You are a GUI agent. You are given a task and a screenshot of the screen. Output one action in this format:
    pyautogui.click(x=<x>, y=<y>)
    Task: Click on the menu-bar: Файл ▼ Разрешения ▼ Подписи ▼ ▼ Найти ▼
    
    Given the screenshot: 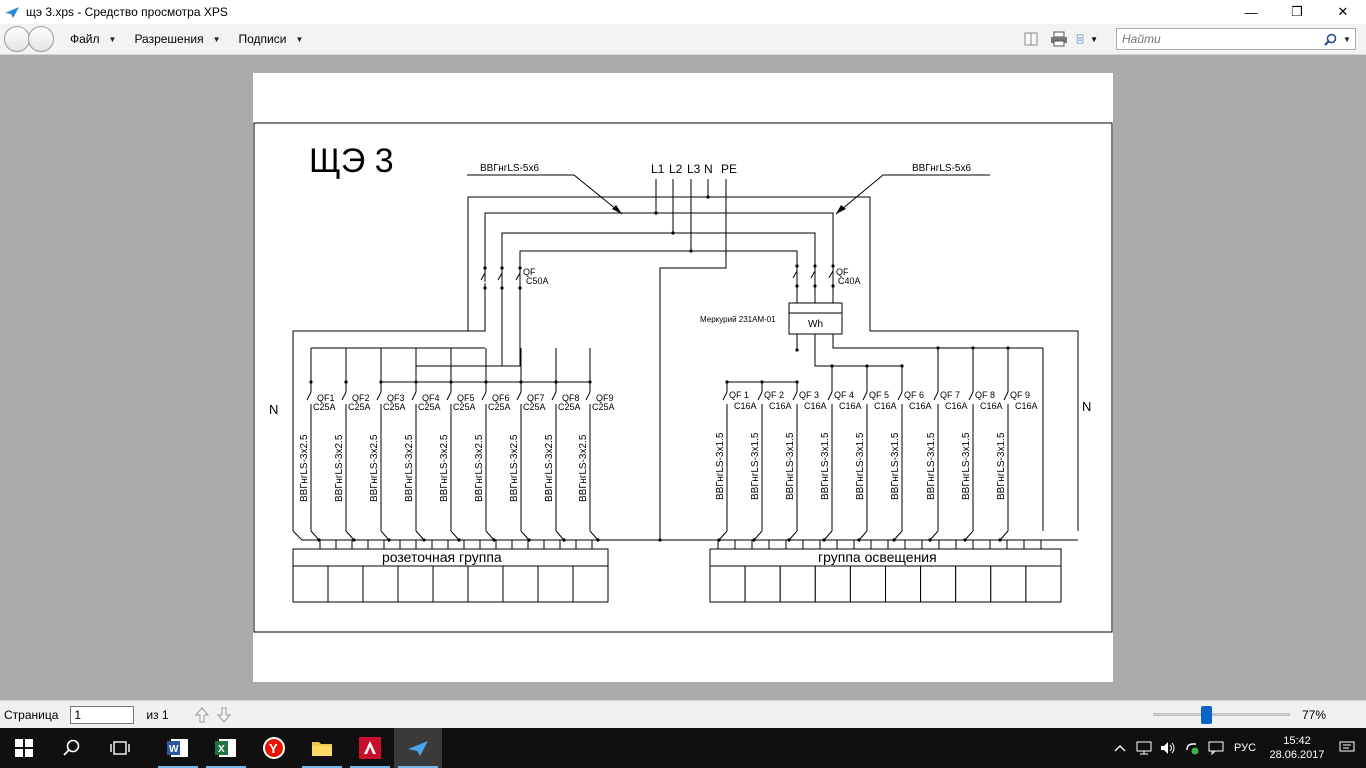 What is the action you would take?
    pyautogui.click(x=683, y=39)
    